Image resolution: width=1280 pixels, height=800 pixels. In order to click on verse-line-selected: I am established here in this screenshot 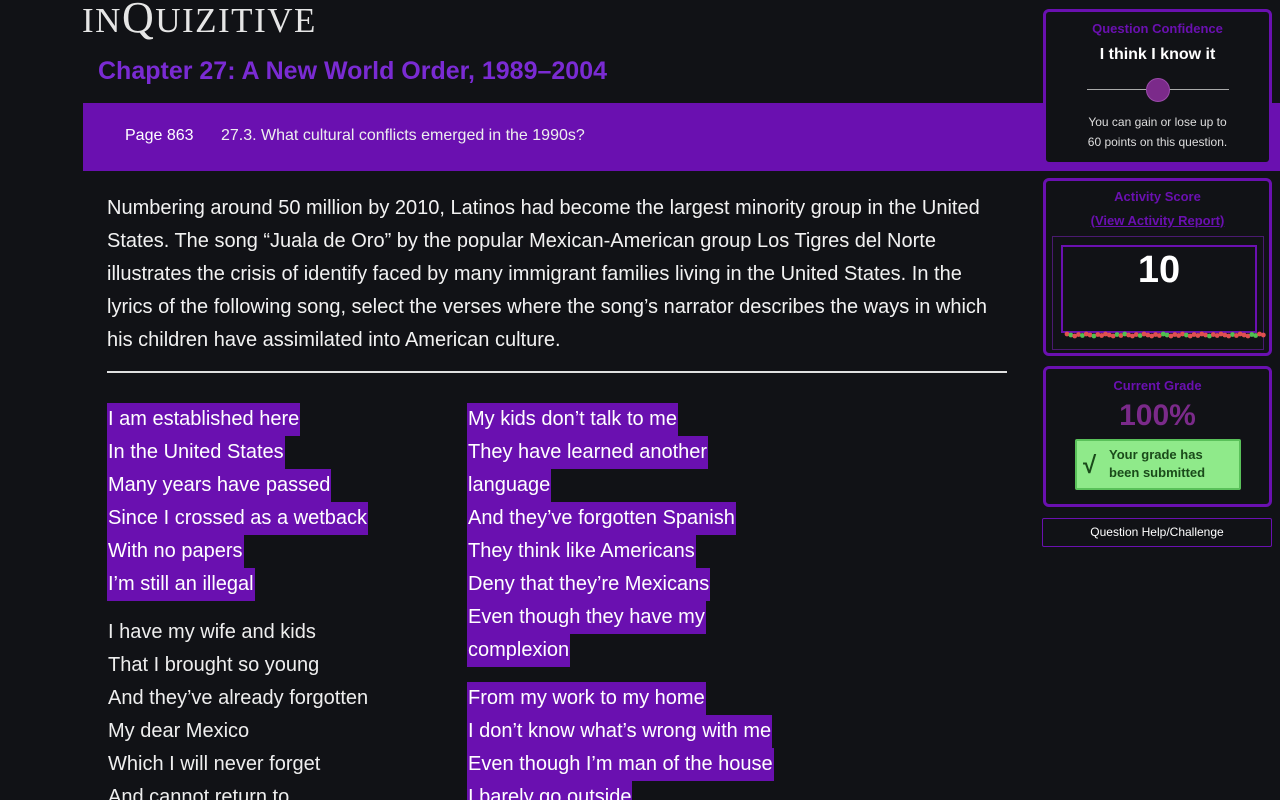, I will do `click(204, 419)`.